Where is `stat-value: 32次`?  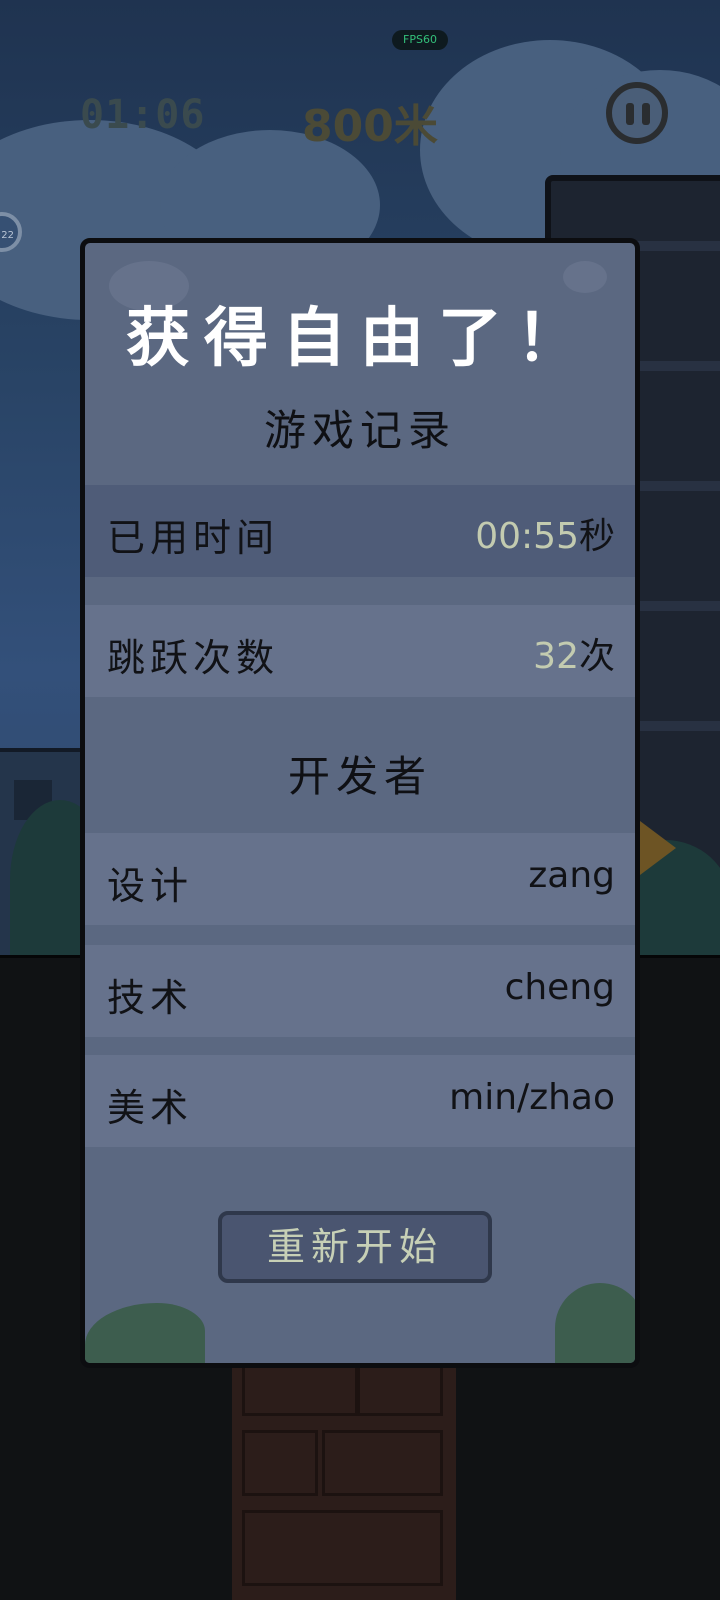 stat-value: 32次 is located at coordinates (574, 653).